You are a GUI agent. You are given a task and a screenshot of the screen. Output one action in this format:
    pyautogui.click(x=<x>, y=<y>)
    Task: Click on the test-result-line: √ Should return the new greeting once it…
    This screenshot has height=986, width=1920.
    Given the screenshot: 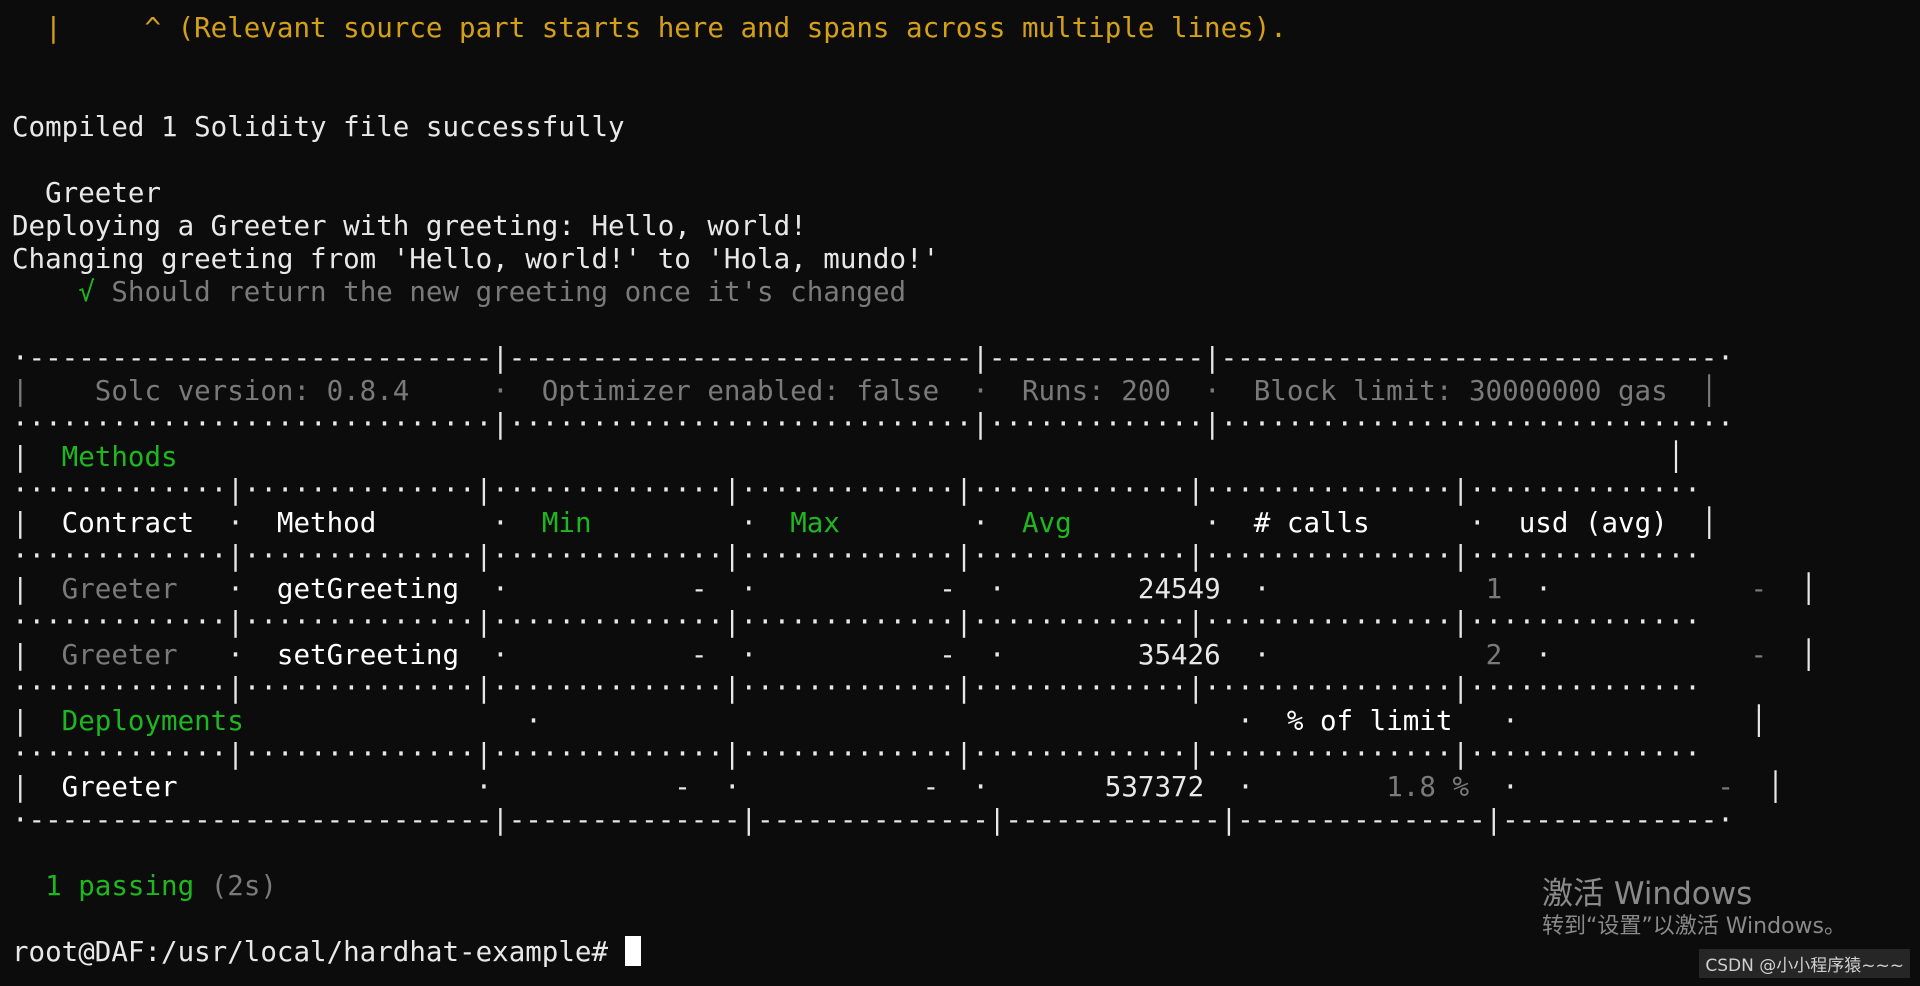 What is the action you would take?
    pyautogui.click(x=459, y=292)
    